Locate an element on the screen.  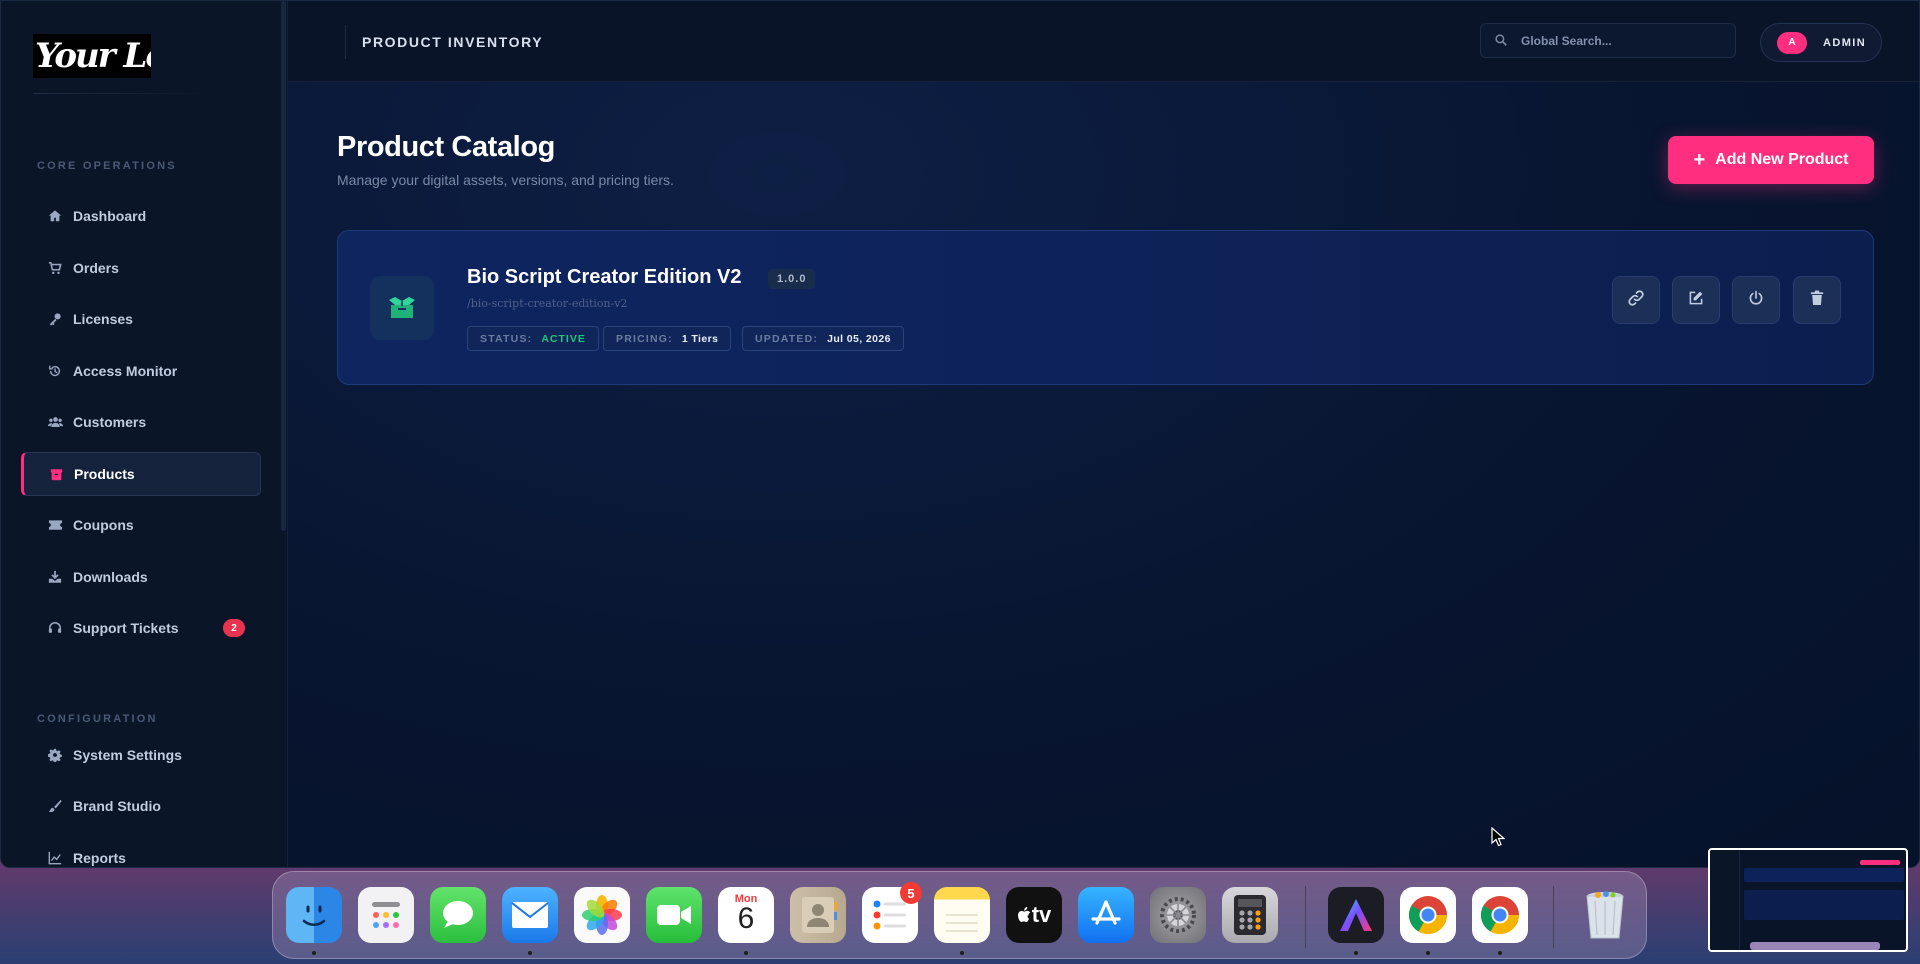
updated-value: Jul 05, 2026 is located at coordinates (859, 338).